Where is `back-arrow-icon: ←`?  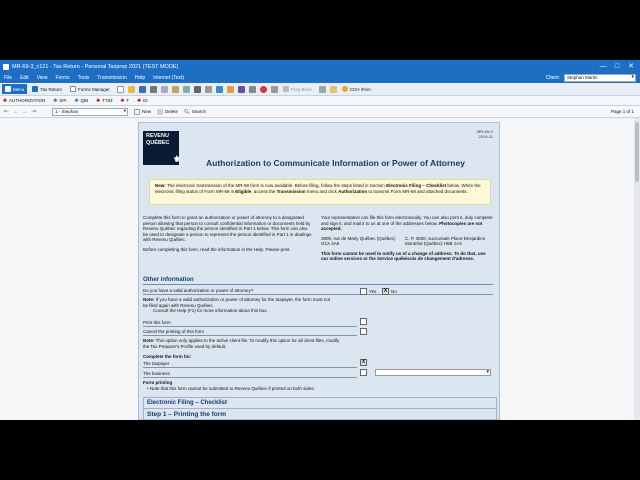
back-arrow-icon: ← is located at coordinates (17, 112).